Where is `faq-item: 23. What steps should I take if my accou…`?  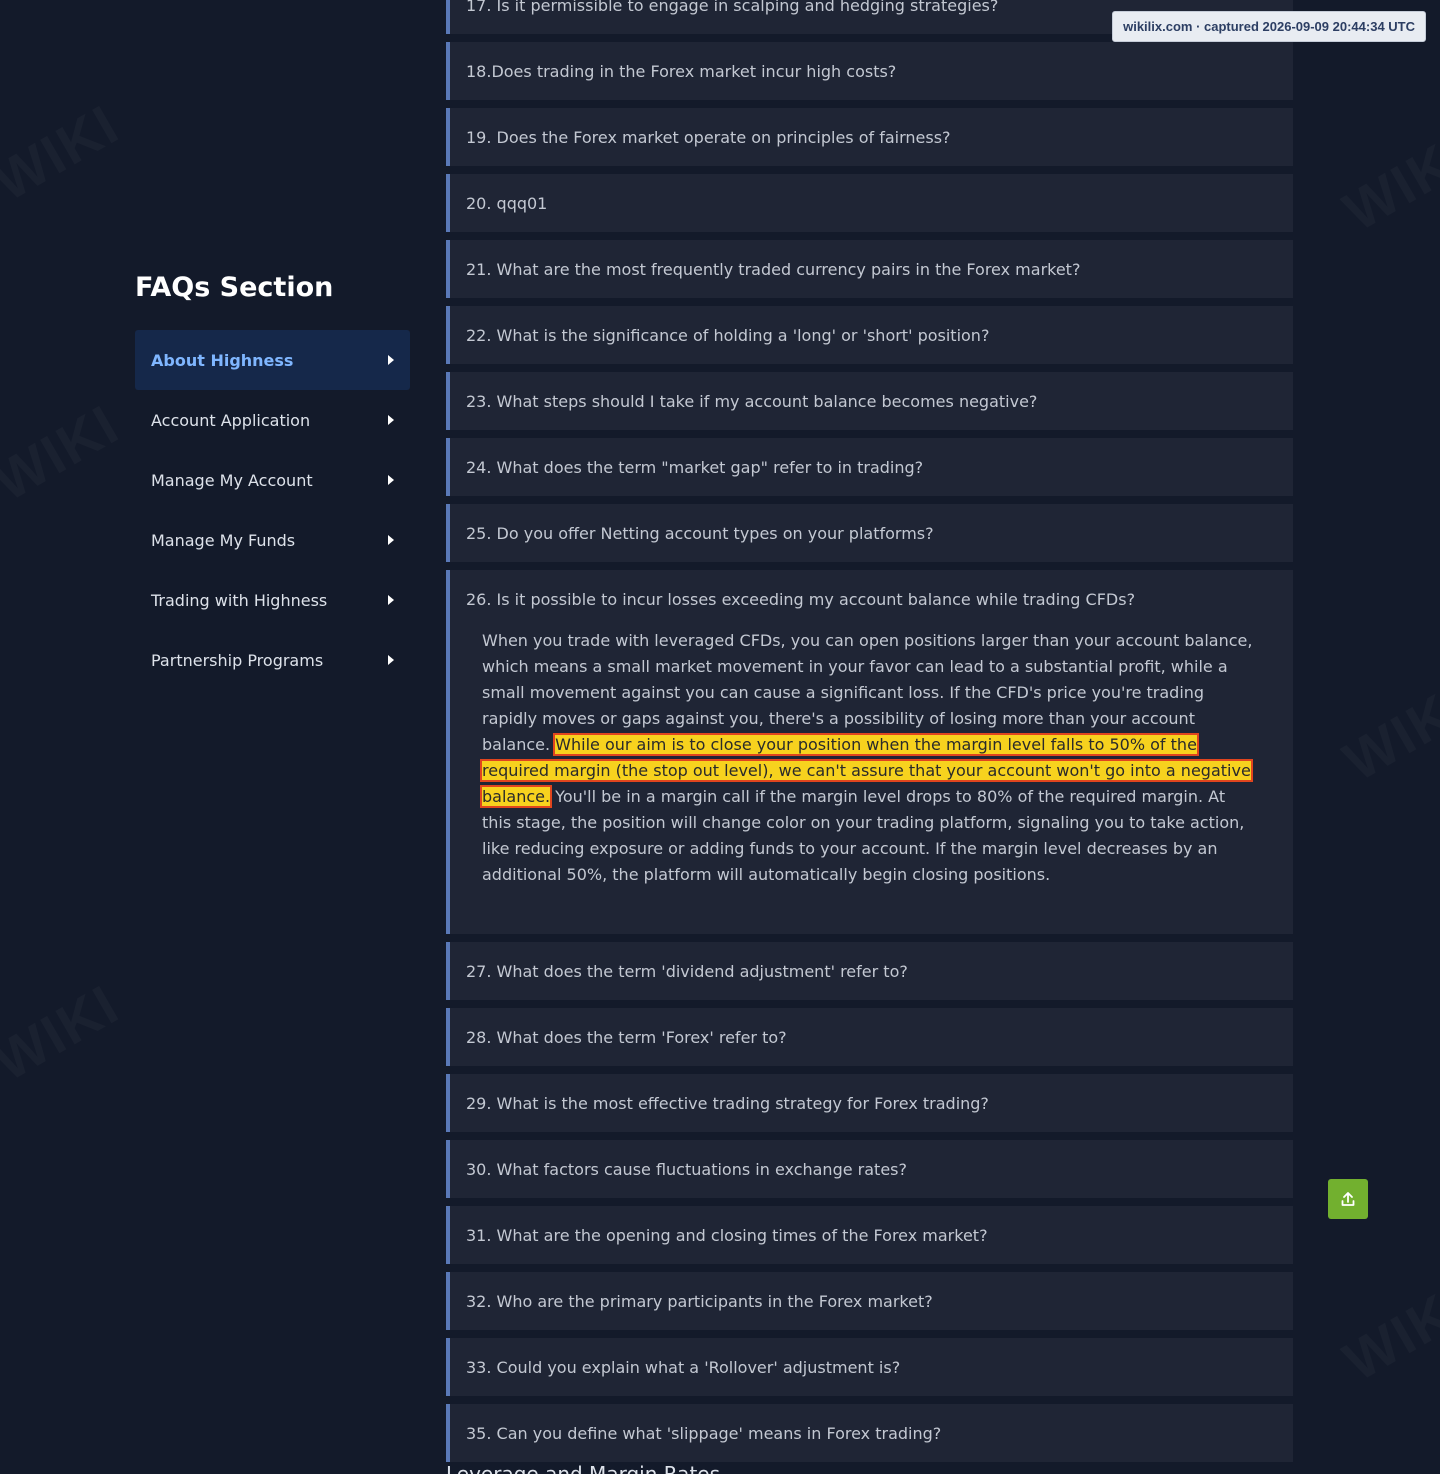
faq-item: 23. What steps should I take if my accou… is located at coordinates (869, 401).